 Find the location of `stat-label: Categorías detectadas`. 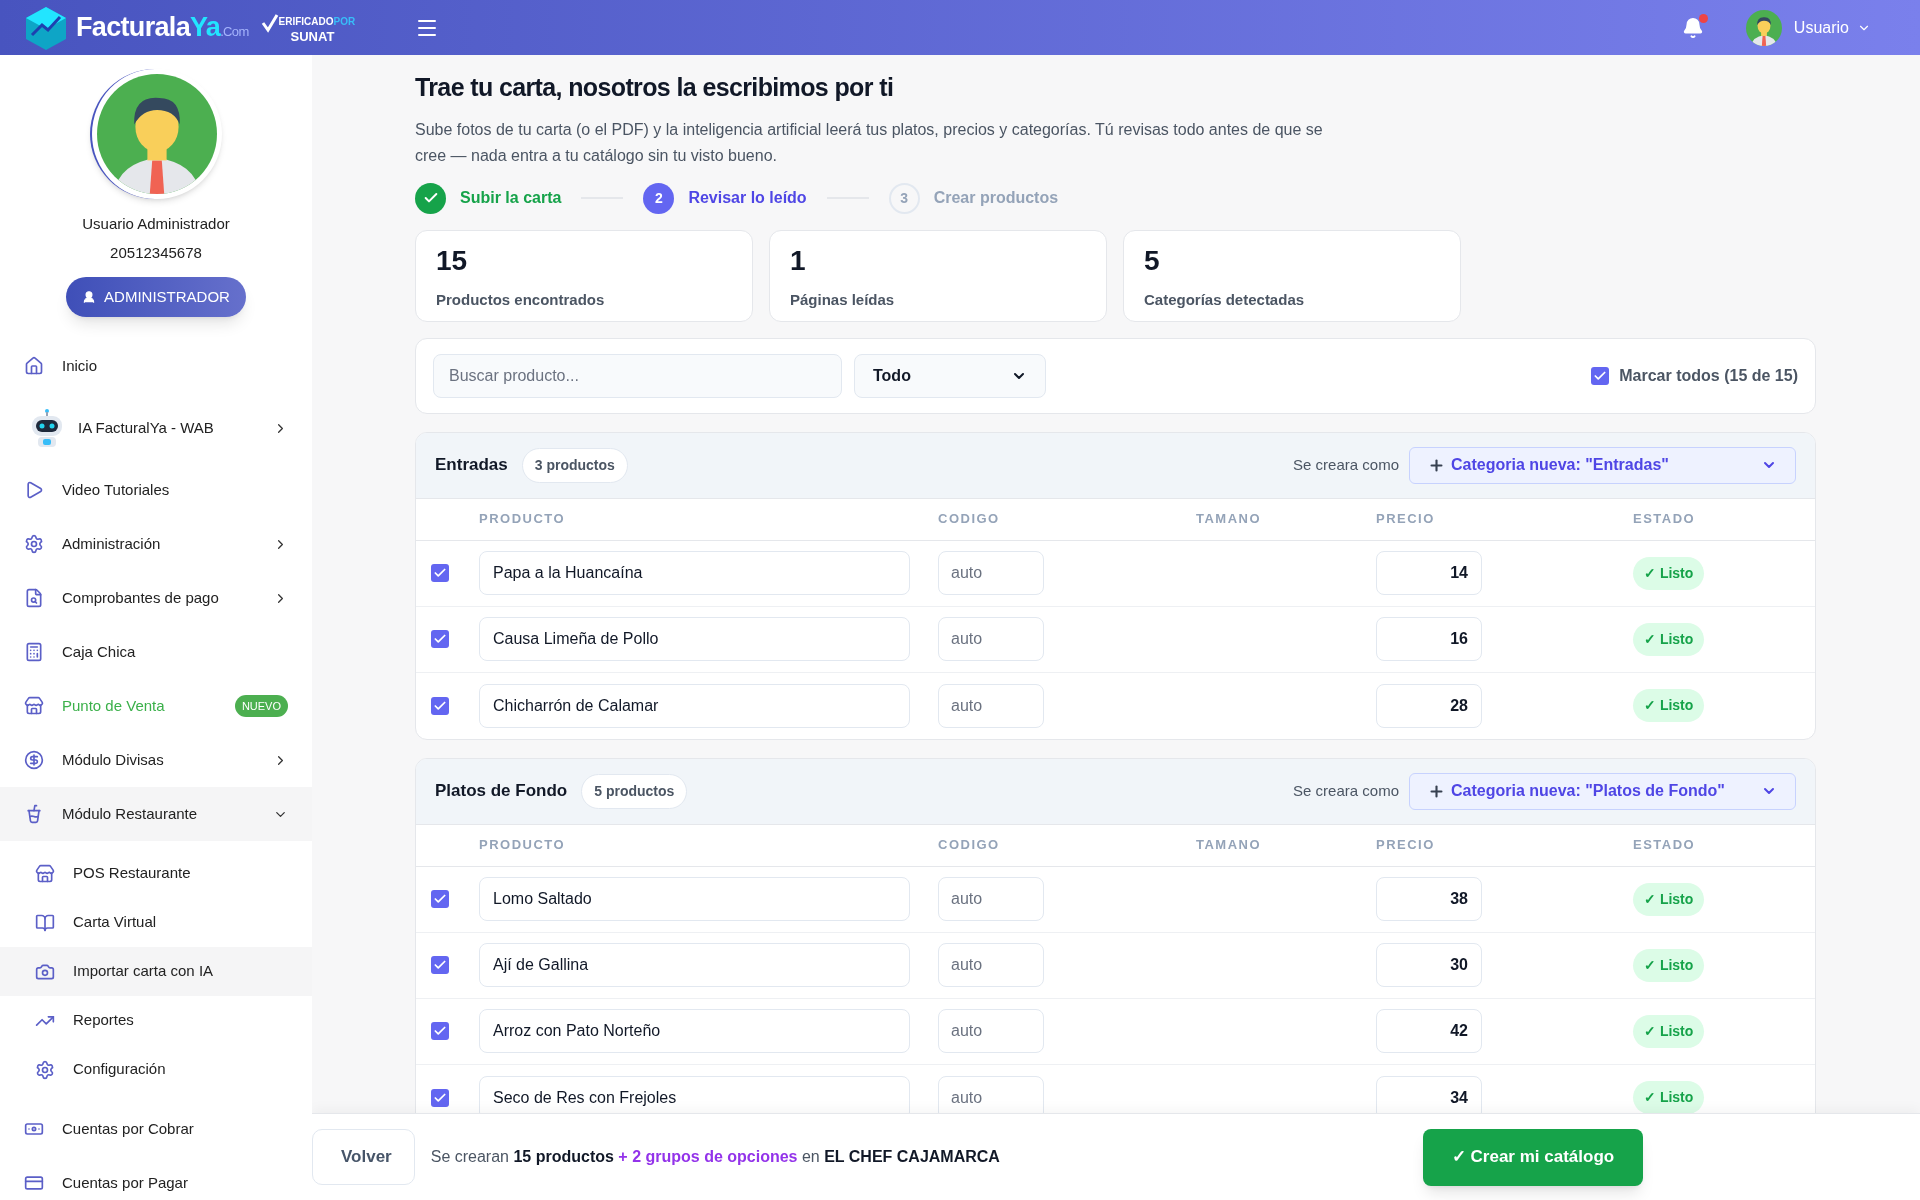

stat-label: Categorías detectadas is located at coordinates (1225, 299).